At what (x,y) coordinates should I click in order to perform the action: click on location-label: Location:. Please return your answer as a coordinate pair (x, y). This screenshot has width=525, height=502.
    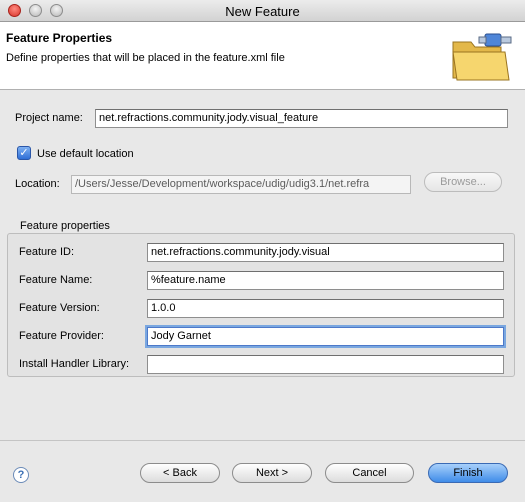
    Looking at the image, I should click on (37, 184).